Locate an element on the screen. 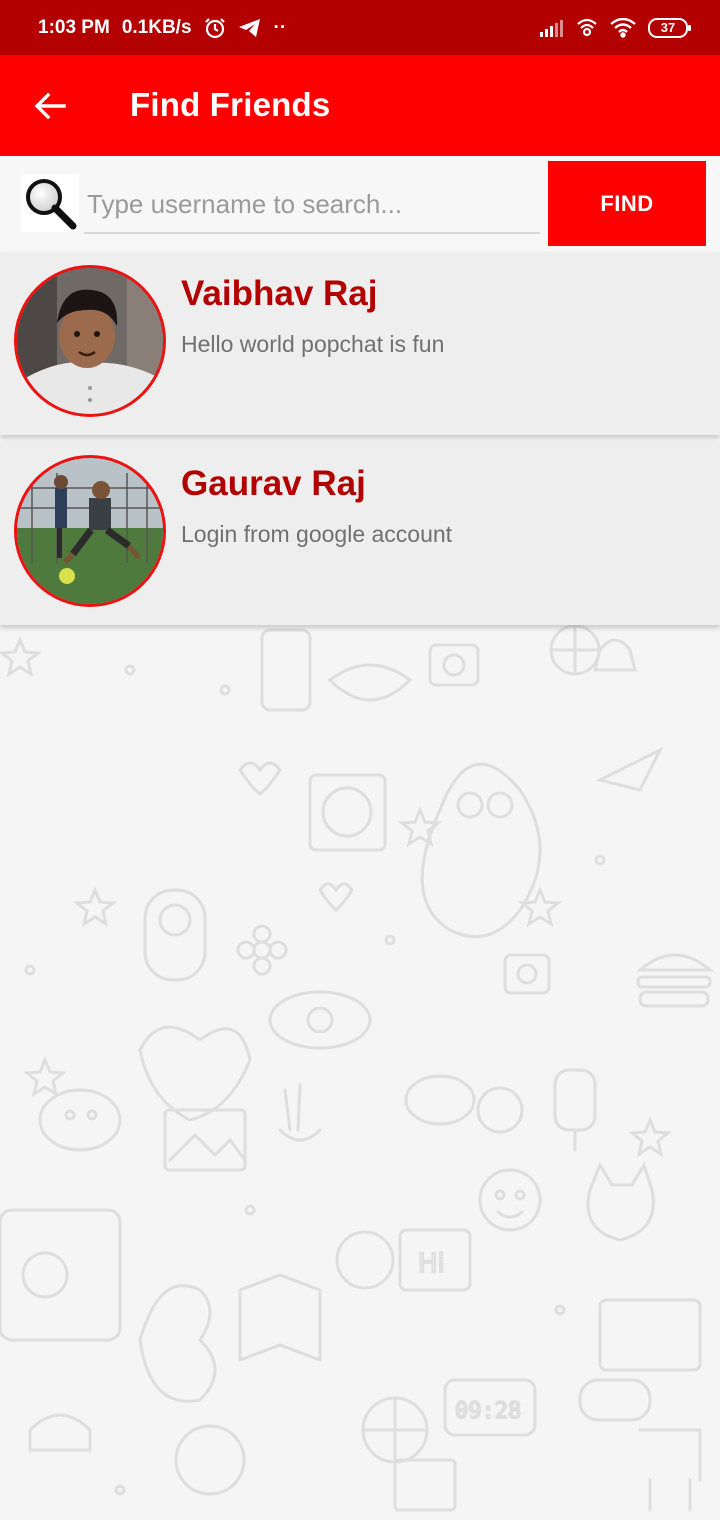 The width and height of the screenshot is (720, 1520). telegram-icon is located at coordinates (250, 28).